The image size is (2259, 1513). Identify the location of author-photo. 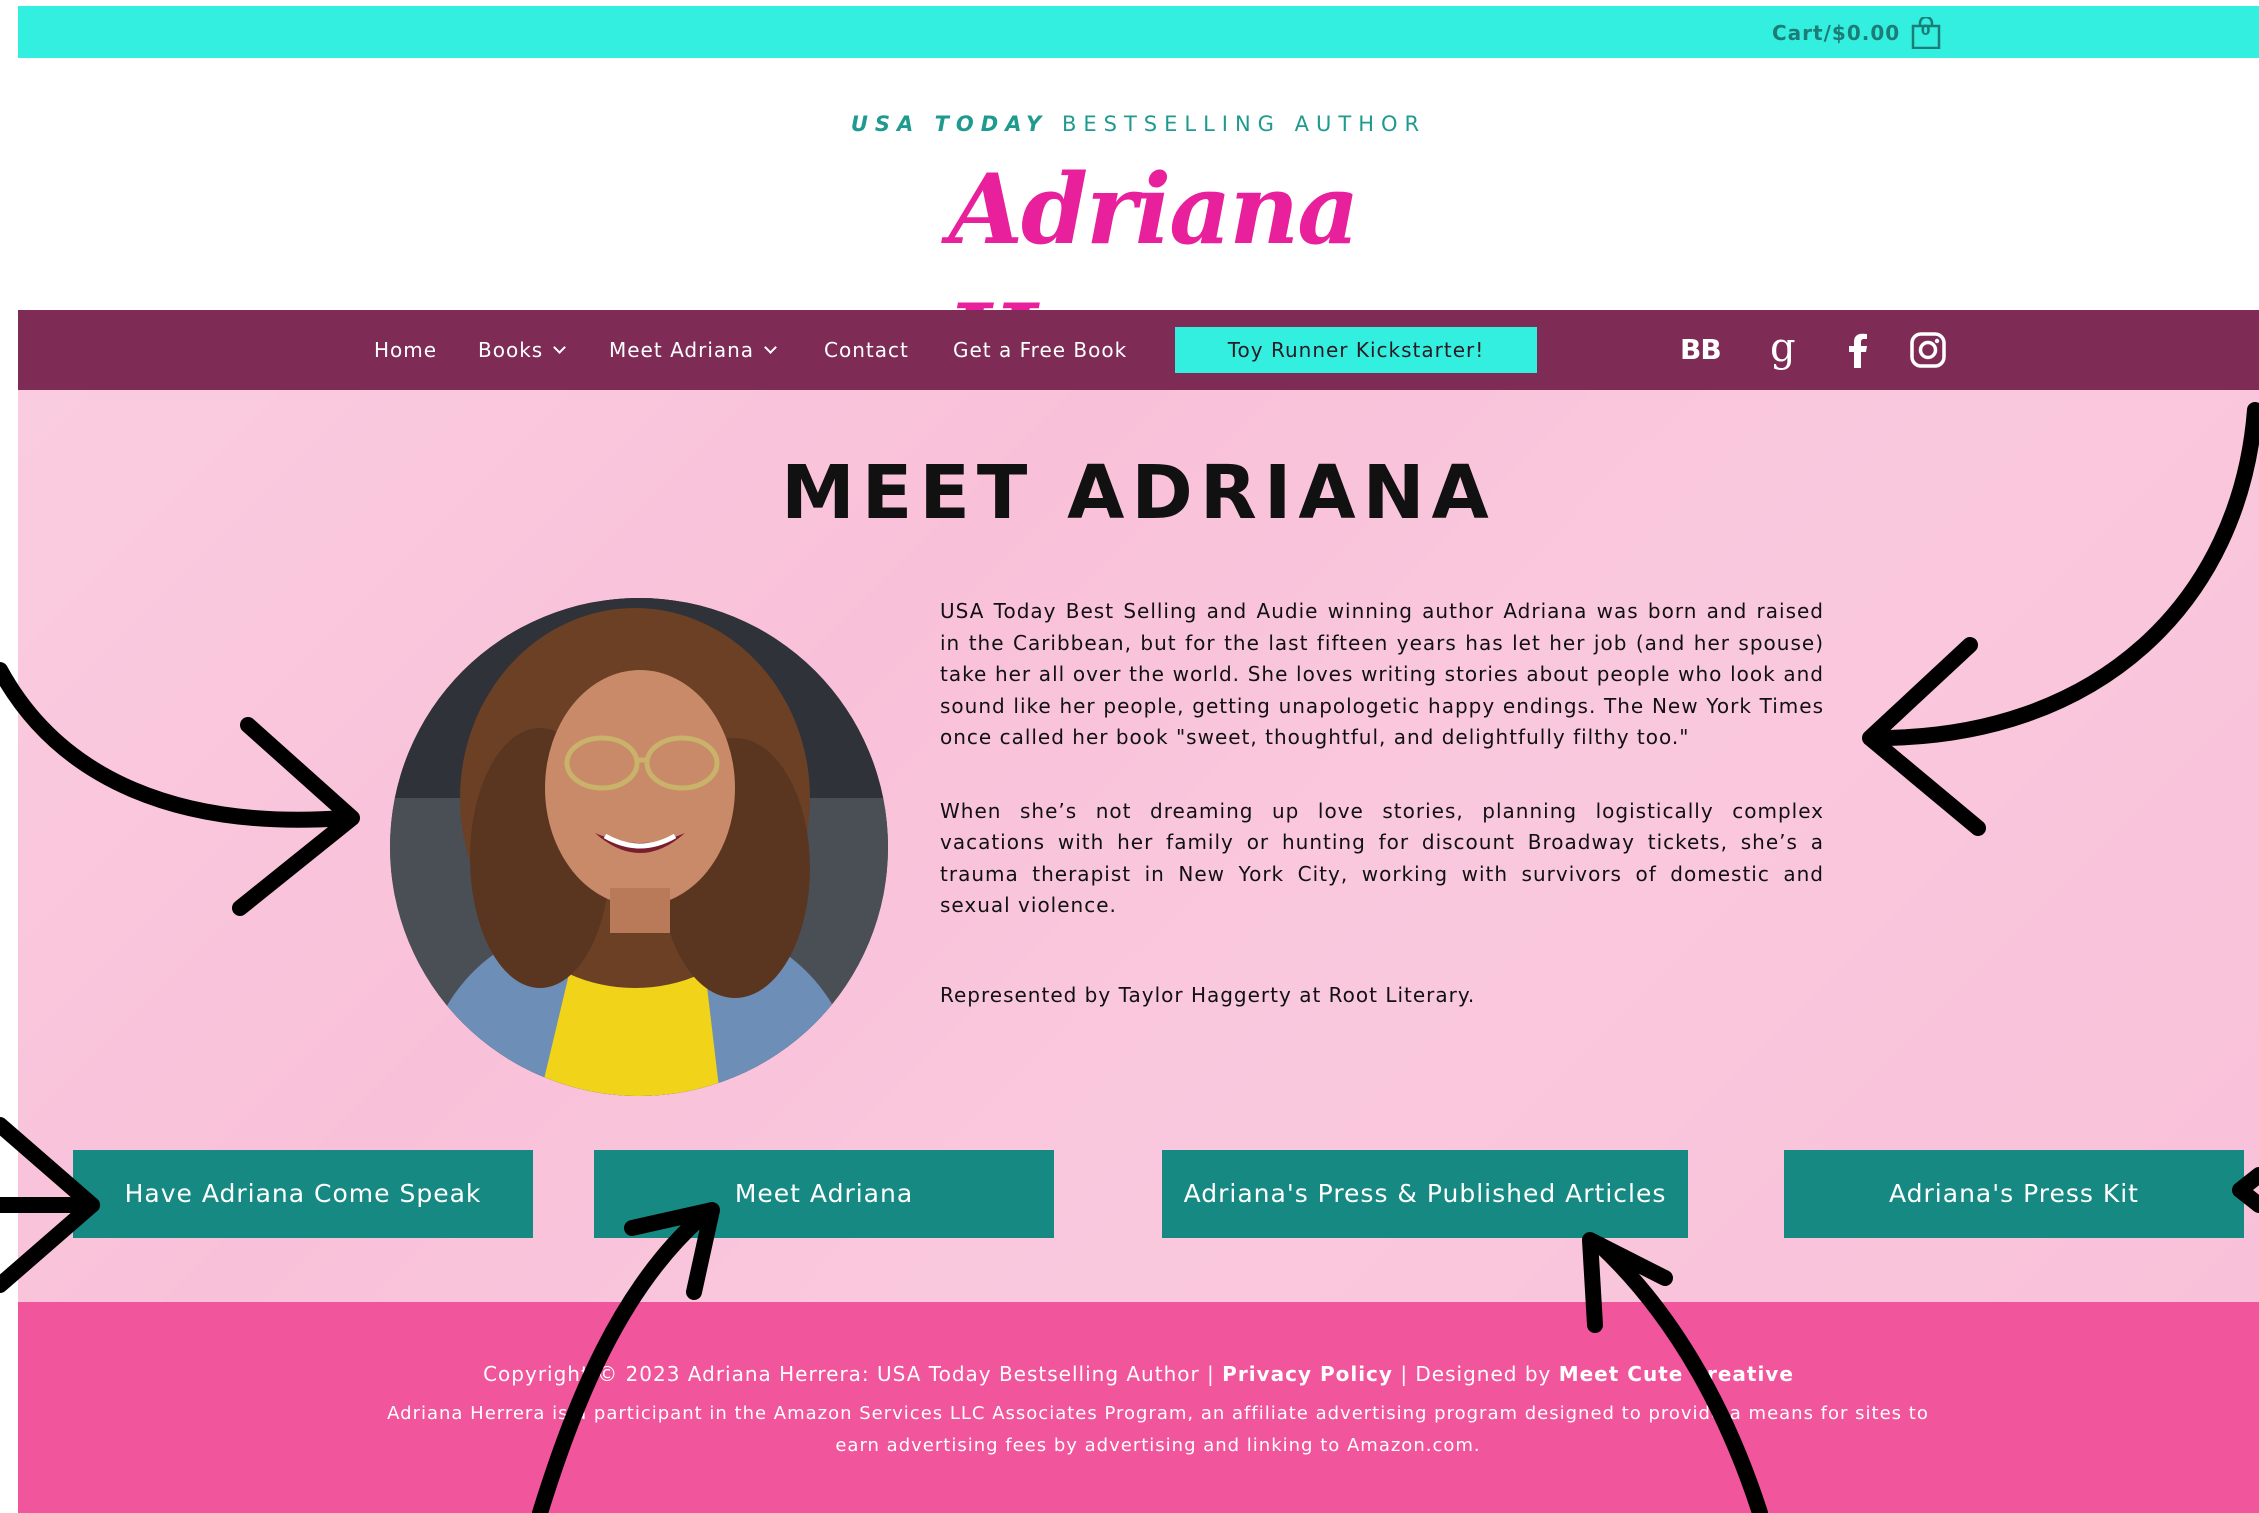
(639, 847).